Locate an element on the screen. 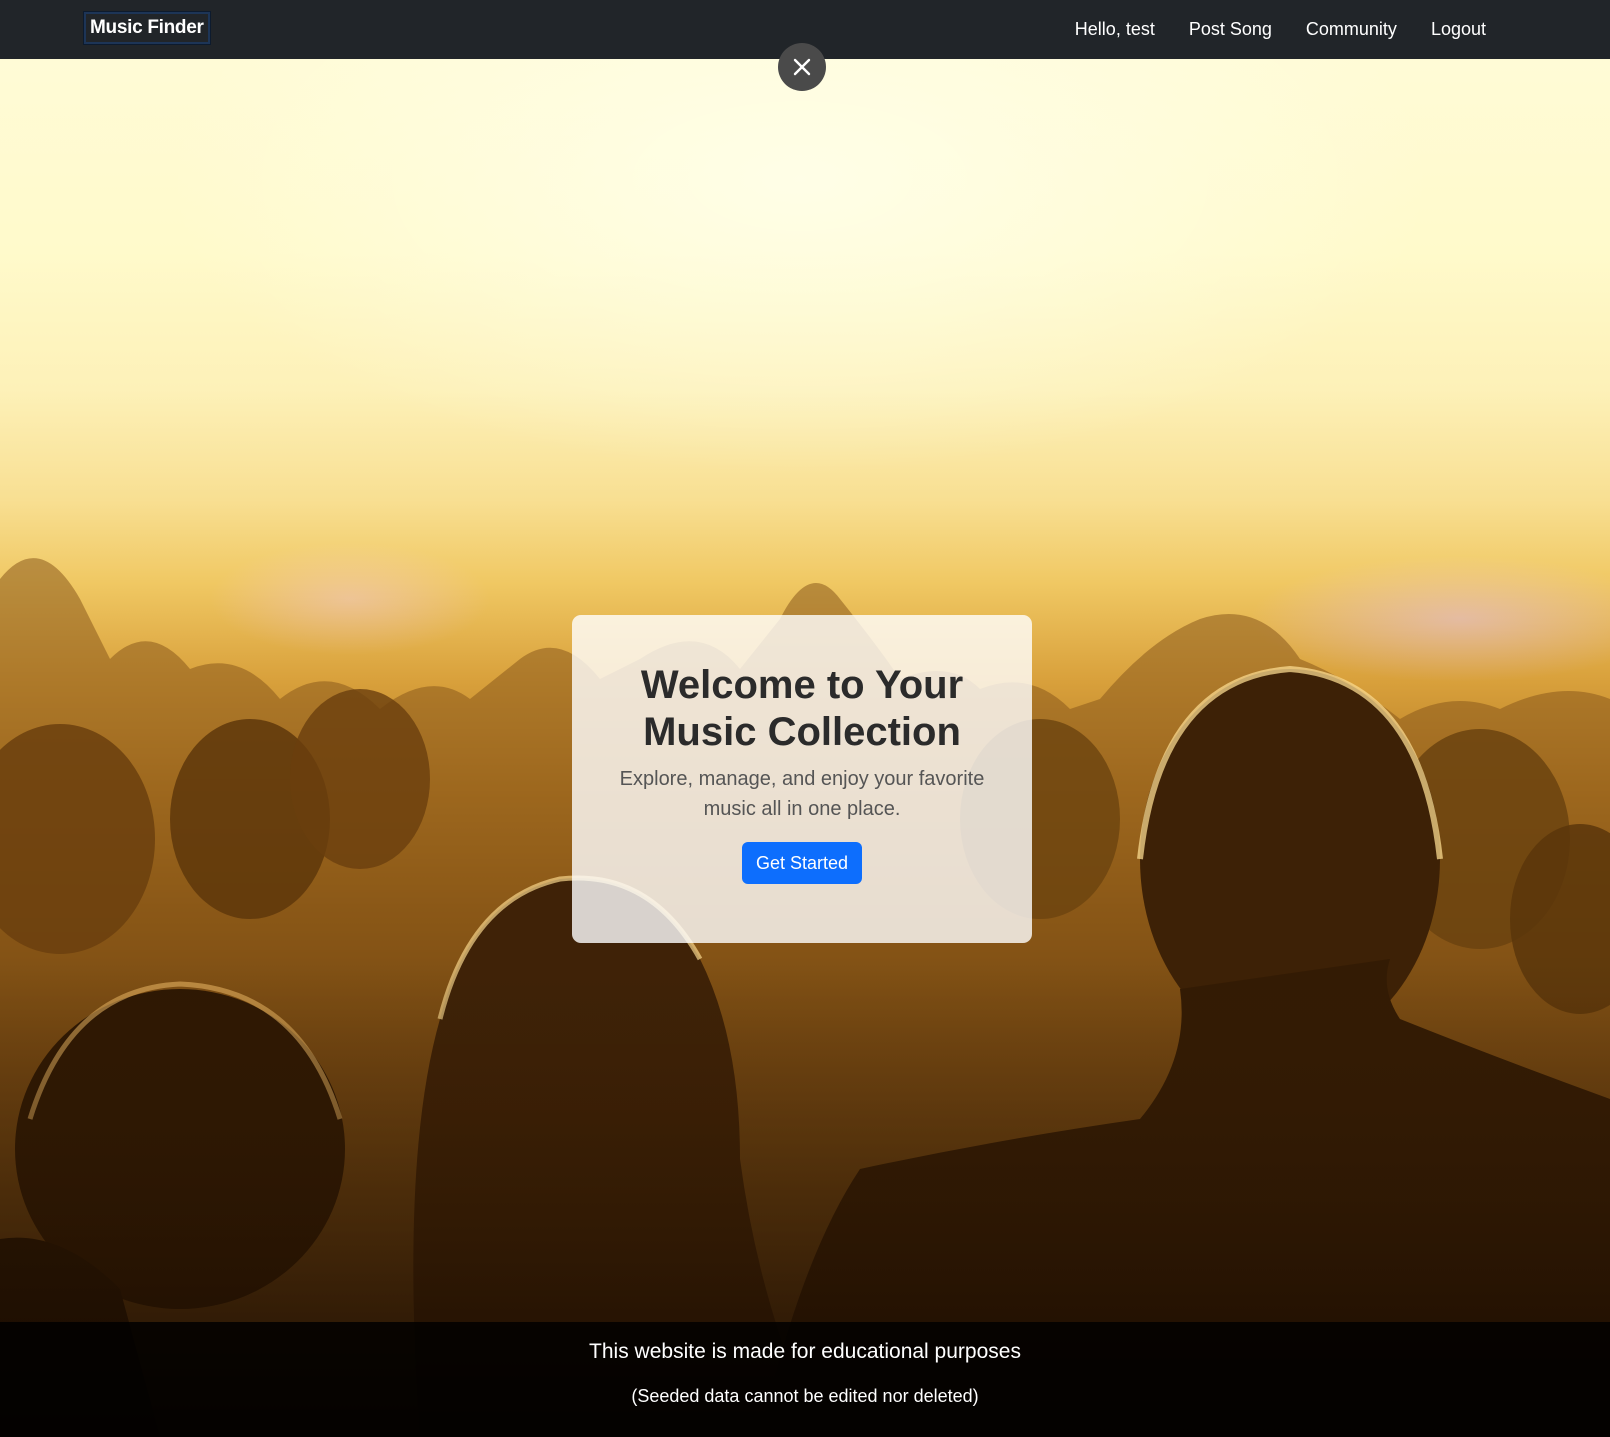  close-button is located at coordinates (802, 67).